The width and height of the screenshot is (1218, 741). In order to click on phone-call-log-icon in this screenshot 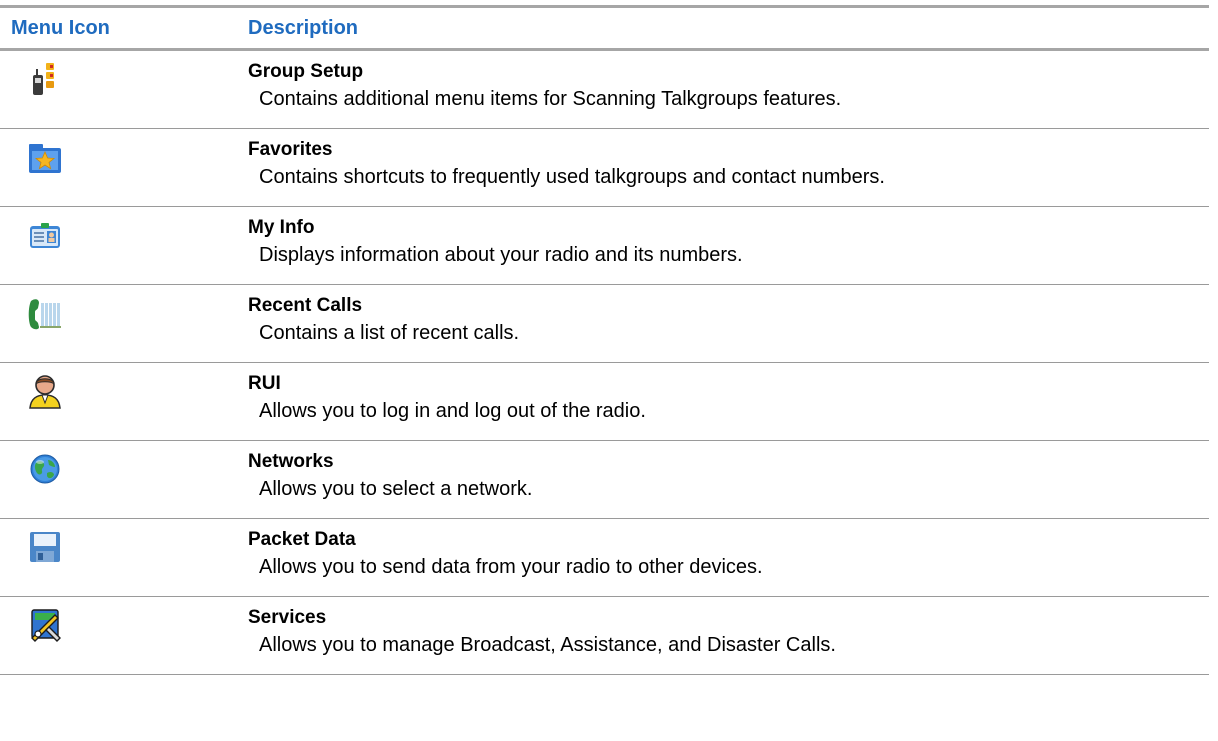, I will do `click(44, 314)`.